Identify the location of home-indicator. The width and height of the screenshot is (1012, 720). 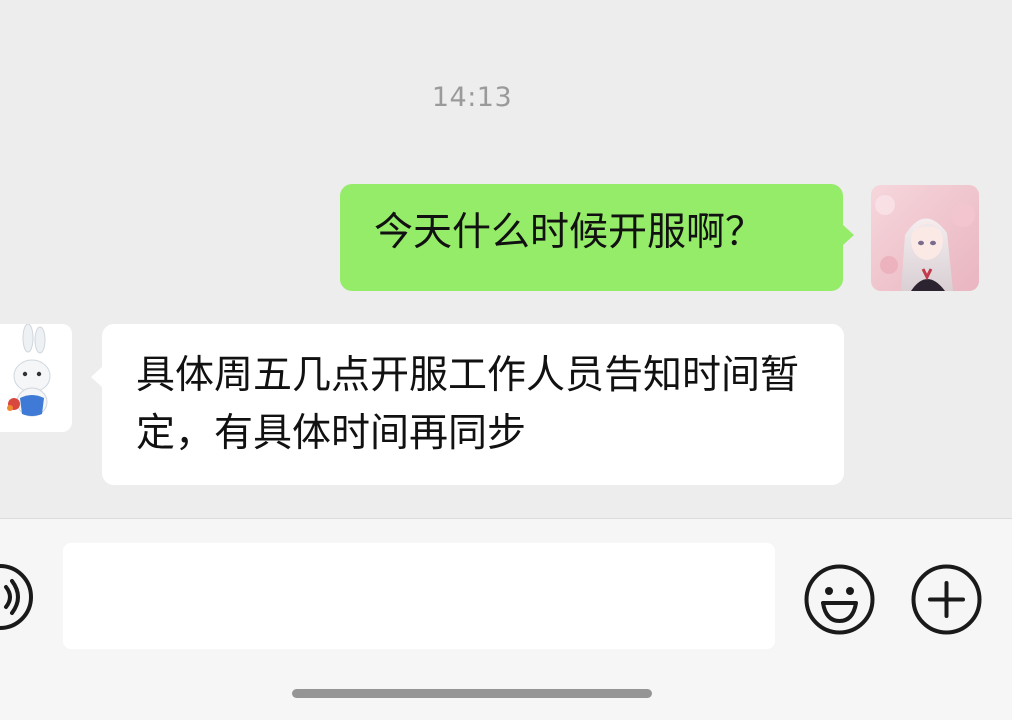
(472, 693).